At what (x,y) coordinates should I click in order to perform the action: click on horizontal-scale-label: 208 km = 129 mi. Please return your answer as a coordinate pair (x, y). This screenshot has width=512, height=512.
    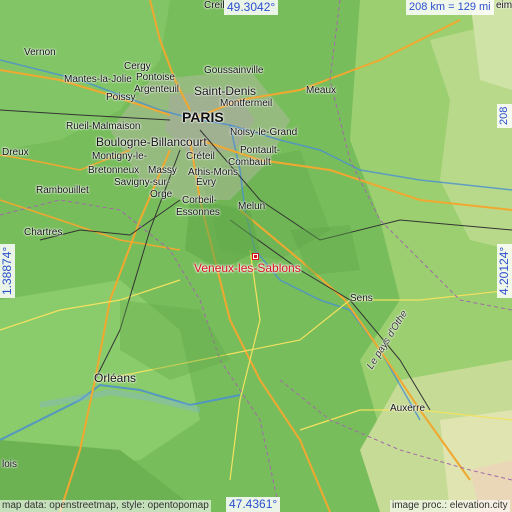
    Looking at the image, I should click on (450, 7).